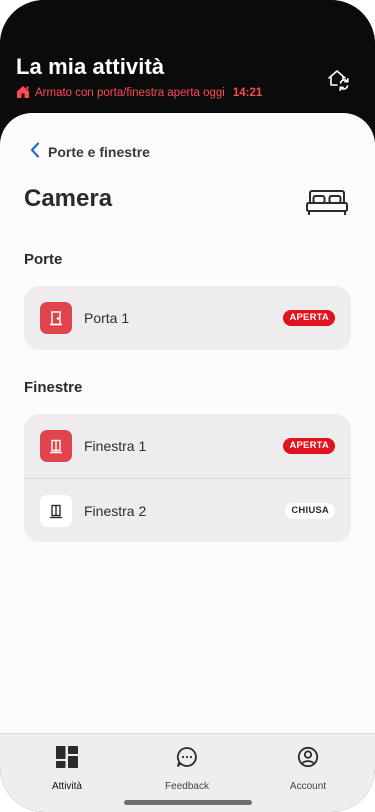 This screenshot has height=812, width=375. What do you see at coordinates (187, 446) in the screenshot?
I see `list-item-finestra-1: Finestra 1 APERTA` at bounding box center [187, 446].